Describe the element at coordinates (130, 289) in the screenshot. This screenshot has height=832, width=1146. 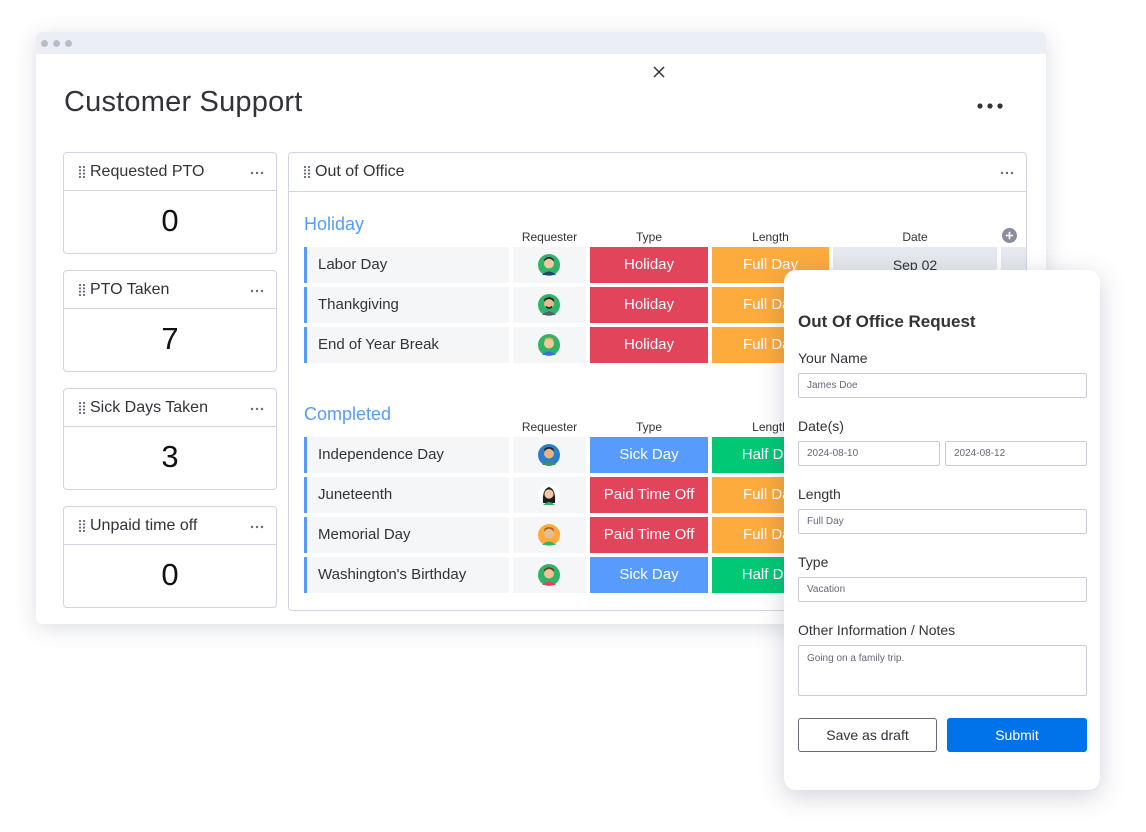
I see `widget-title: PTO Taken` at that location.